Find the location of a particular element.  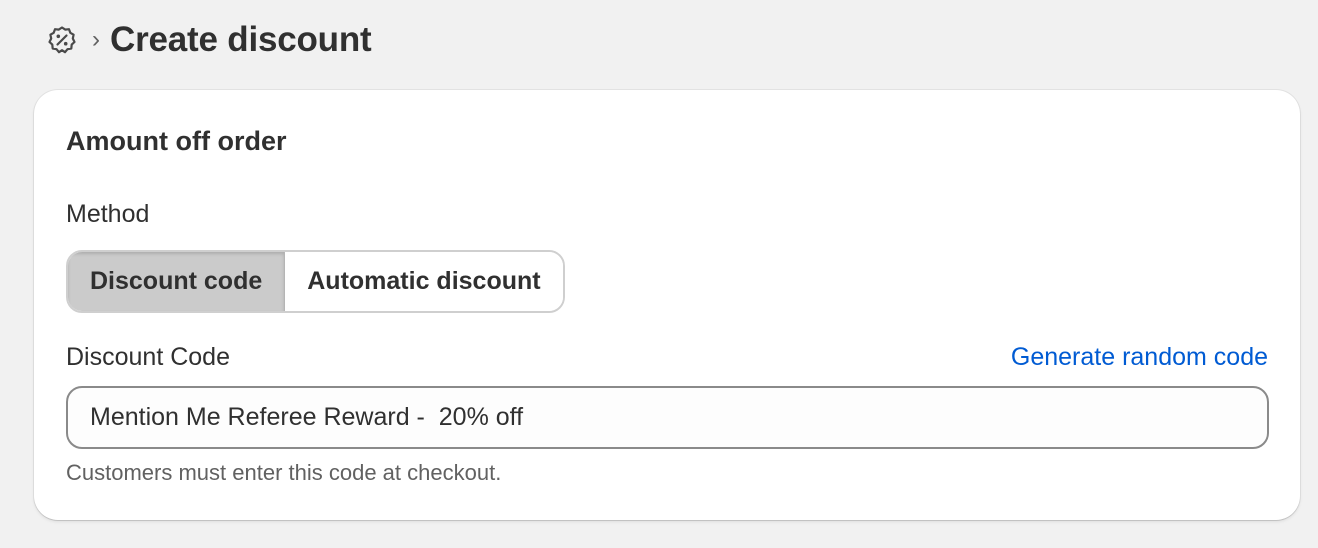

discount-code-input is located at coordinates (667, 417).